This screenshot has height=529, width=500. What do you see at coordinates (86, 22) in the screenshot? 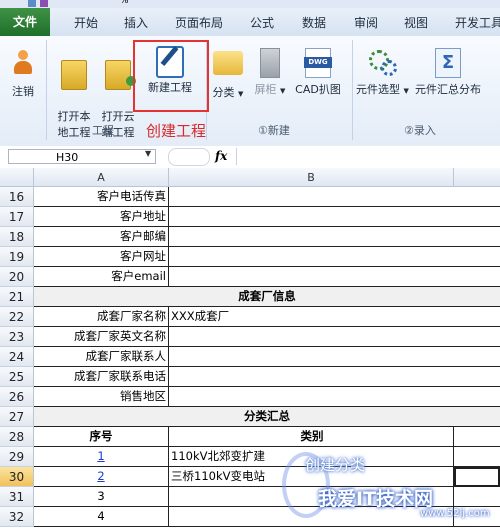
I see `tab-home: 开始` at bounding box center [86, 22].